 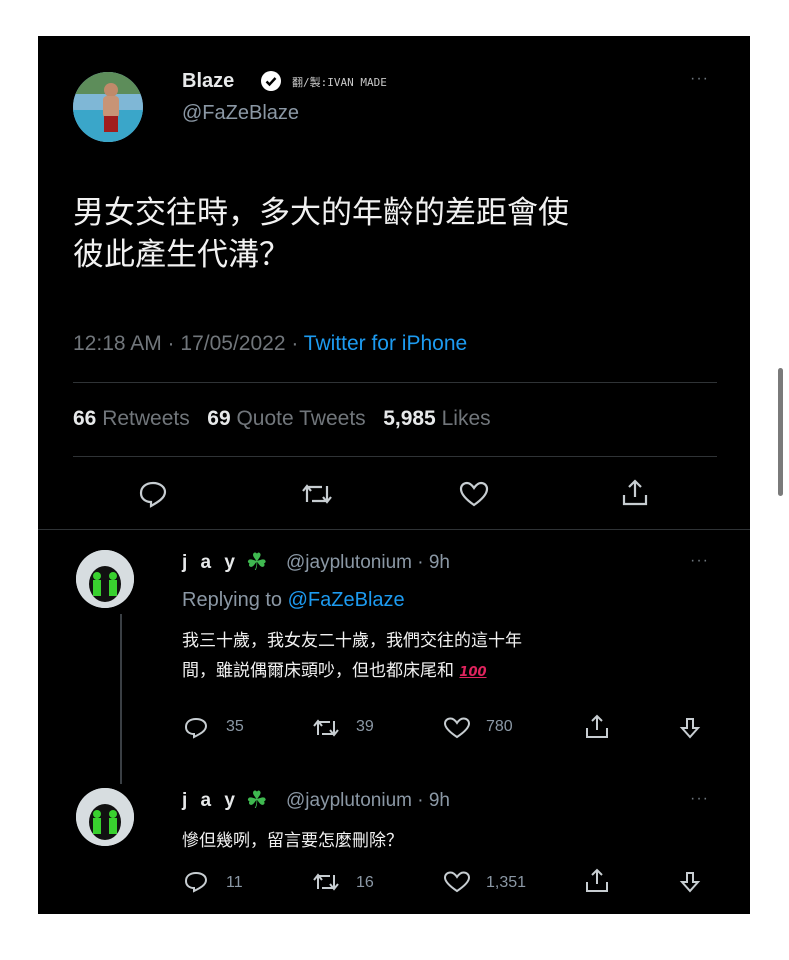 What do you see at coordinates (286, 418) in the screenshot?
I see `quotes-stat: 69 Quote Tweets` at bounding box center [286, 418].